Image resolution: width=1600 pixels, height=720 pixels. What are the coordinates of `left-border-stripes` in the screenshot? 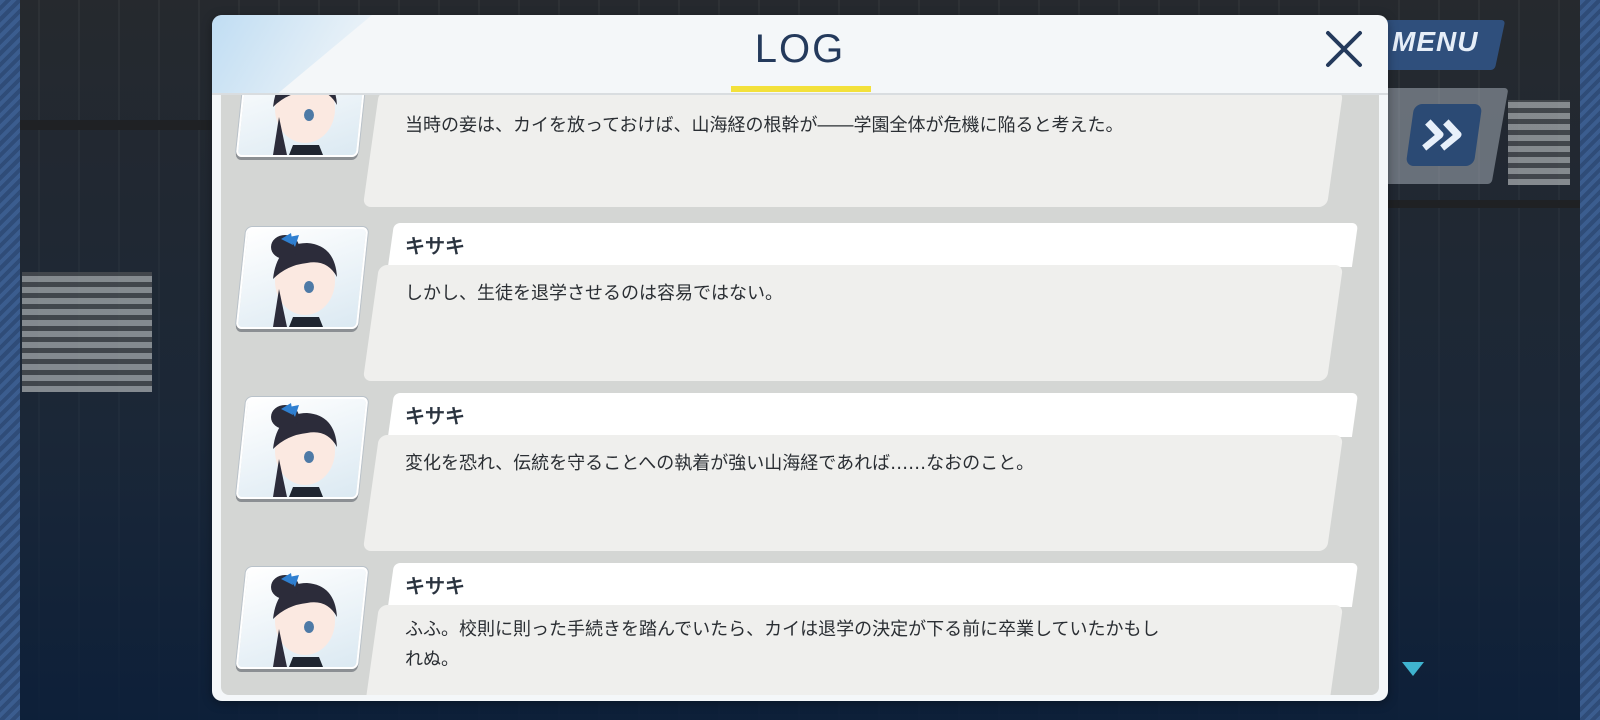 It's located at (10, 360).